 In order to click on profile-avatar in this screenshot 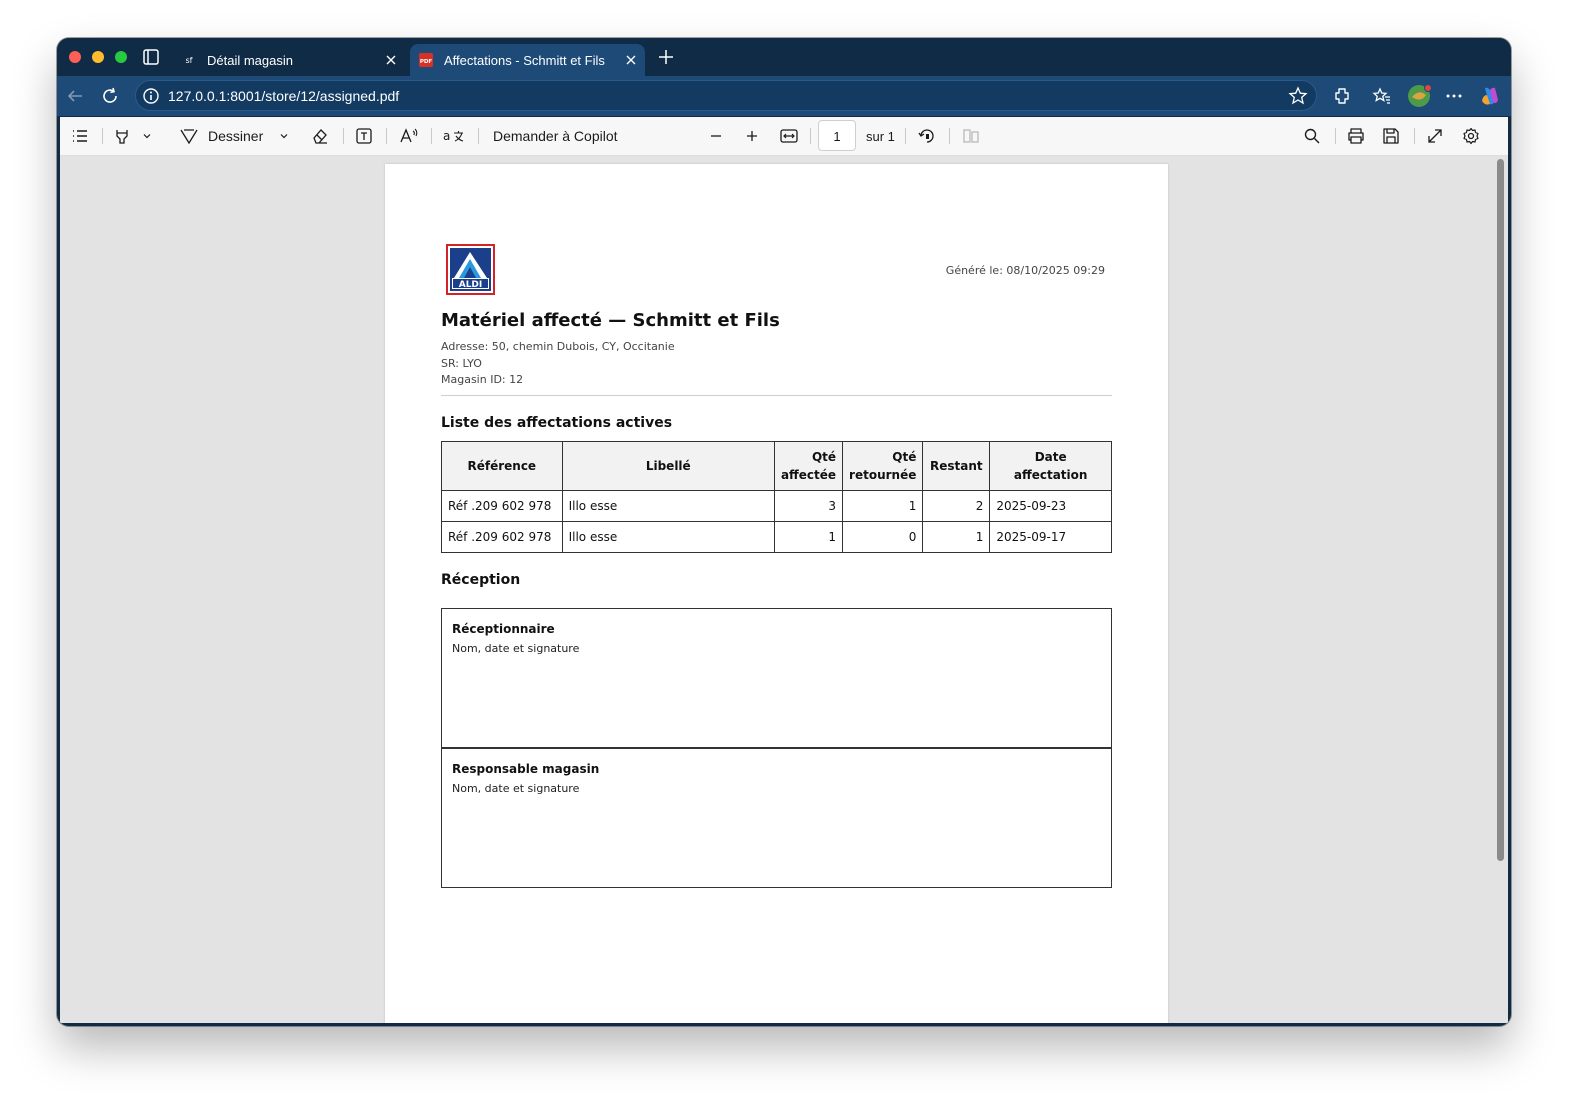, I will do `click(1420, 96)`.